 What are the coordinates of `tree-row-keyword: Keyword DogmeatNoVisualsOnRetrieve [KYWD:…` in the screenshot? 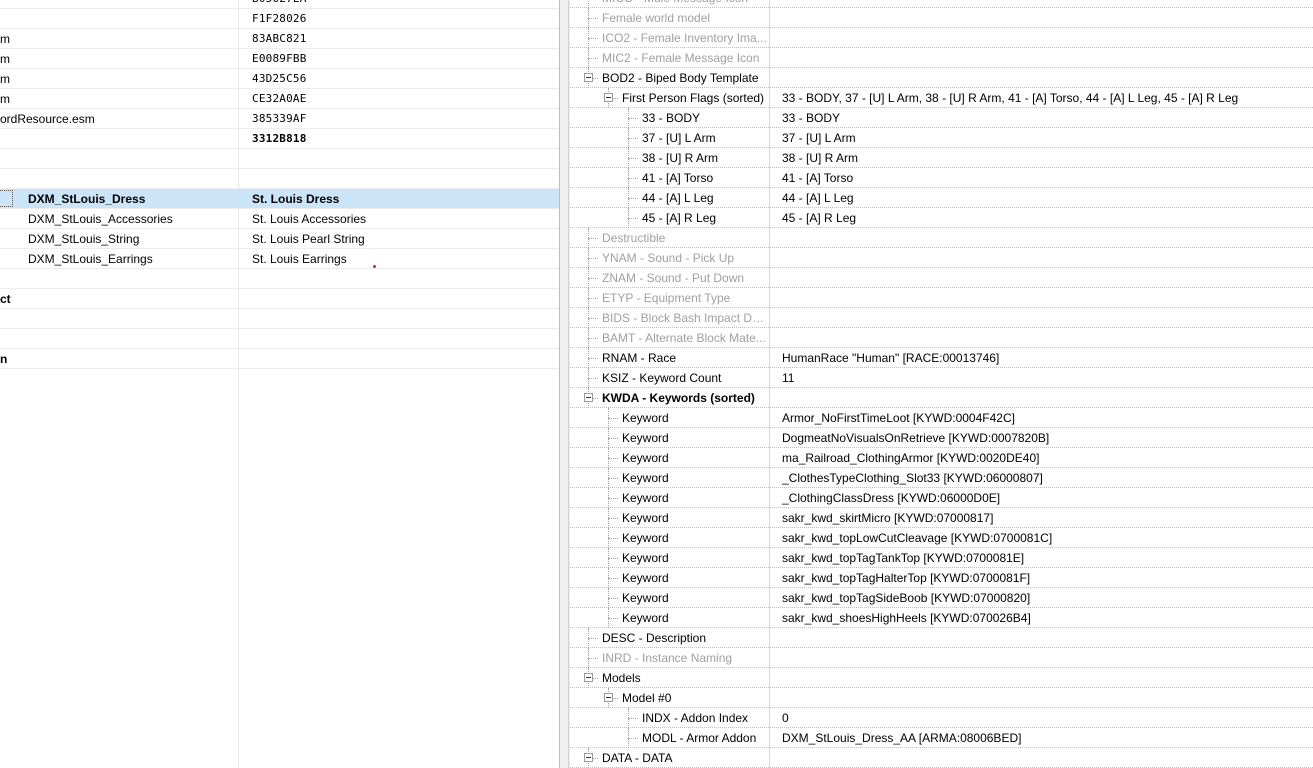 It's located at (941, 438).